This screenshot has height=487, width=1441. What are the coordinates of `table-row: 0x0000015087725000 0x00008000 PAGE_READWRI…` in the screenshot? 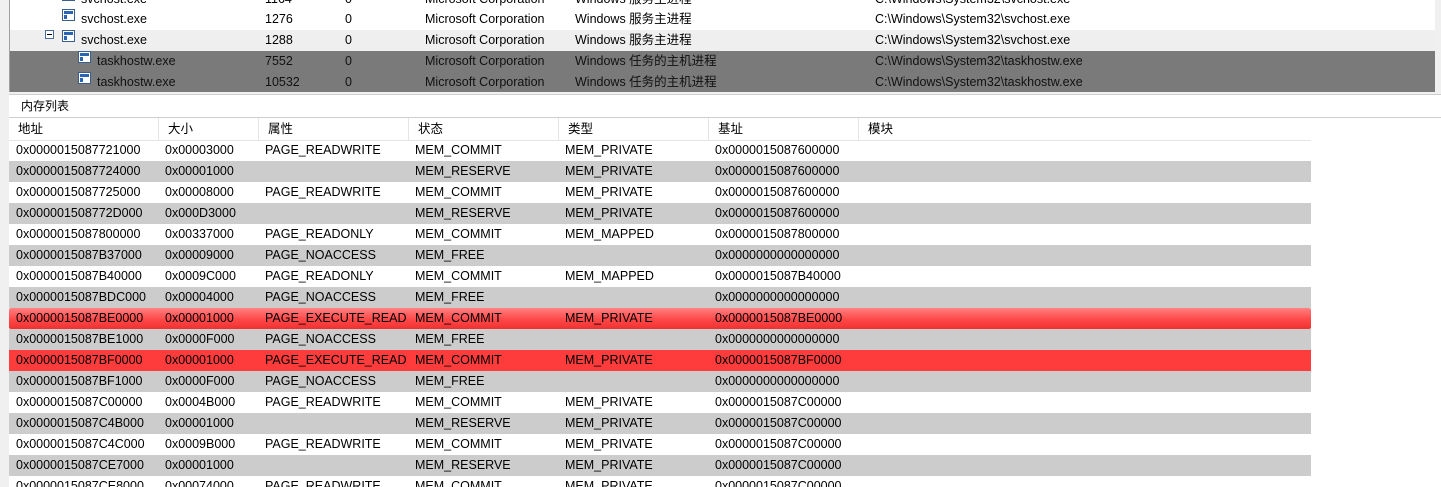 It's located at (660, 192).